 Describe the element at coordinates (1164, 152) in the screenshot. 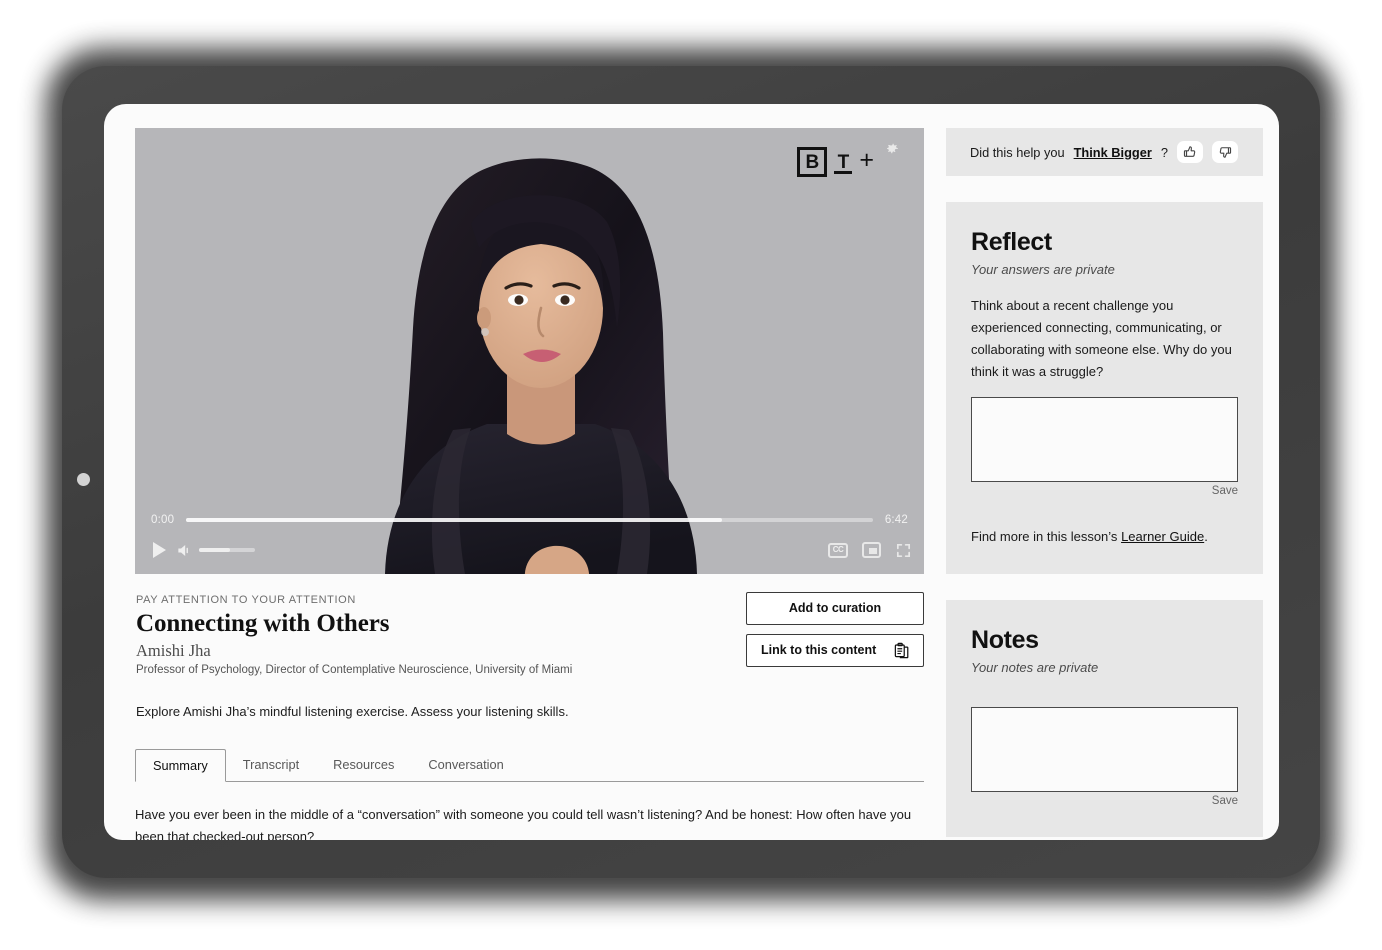

I see `feedback-question-post: ?` at that location.